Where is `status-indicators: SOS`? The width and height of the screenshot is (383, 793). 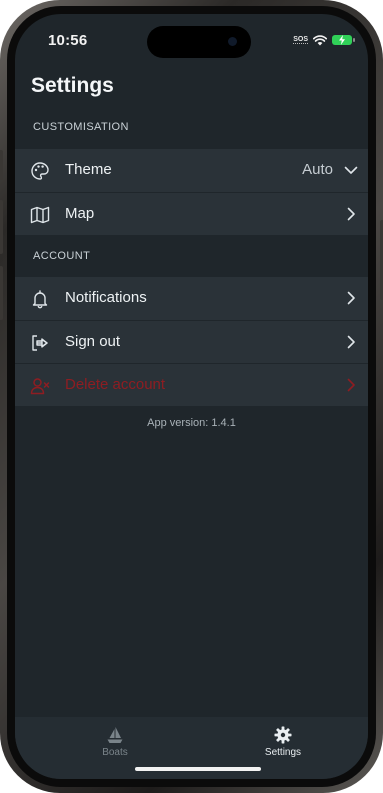
status-indicators: SOS is located at coordinates (324, 40).